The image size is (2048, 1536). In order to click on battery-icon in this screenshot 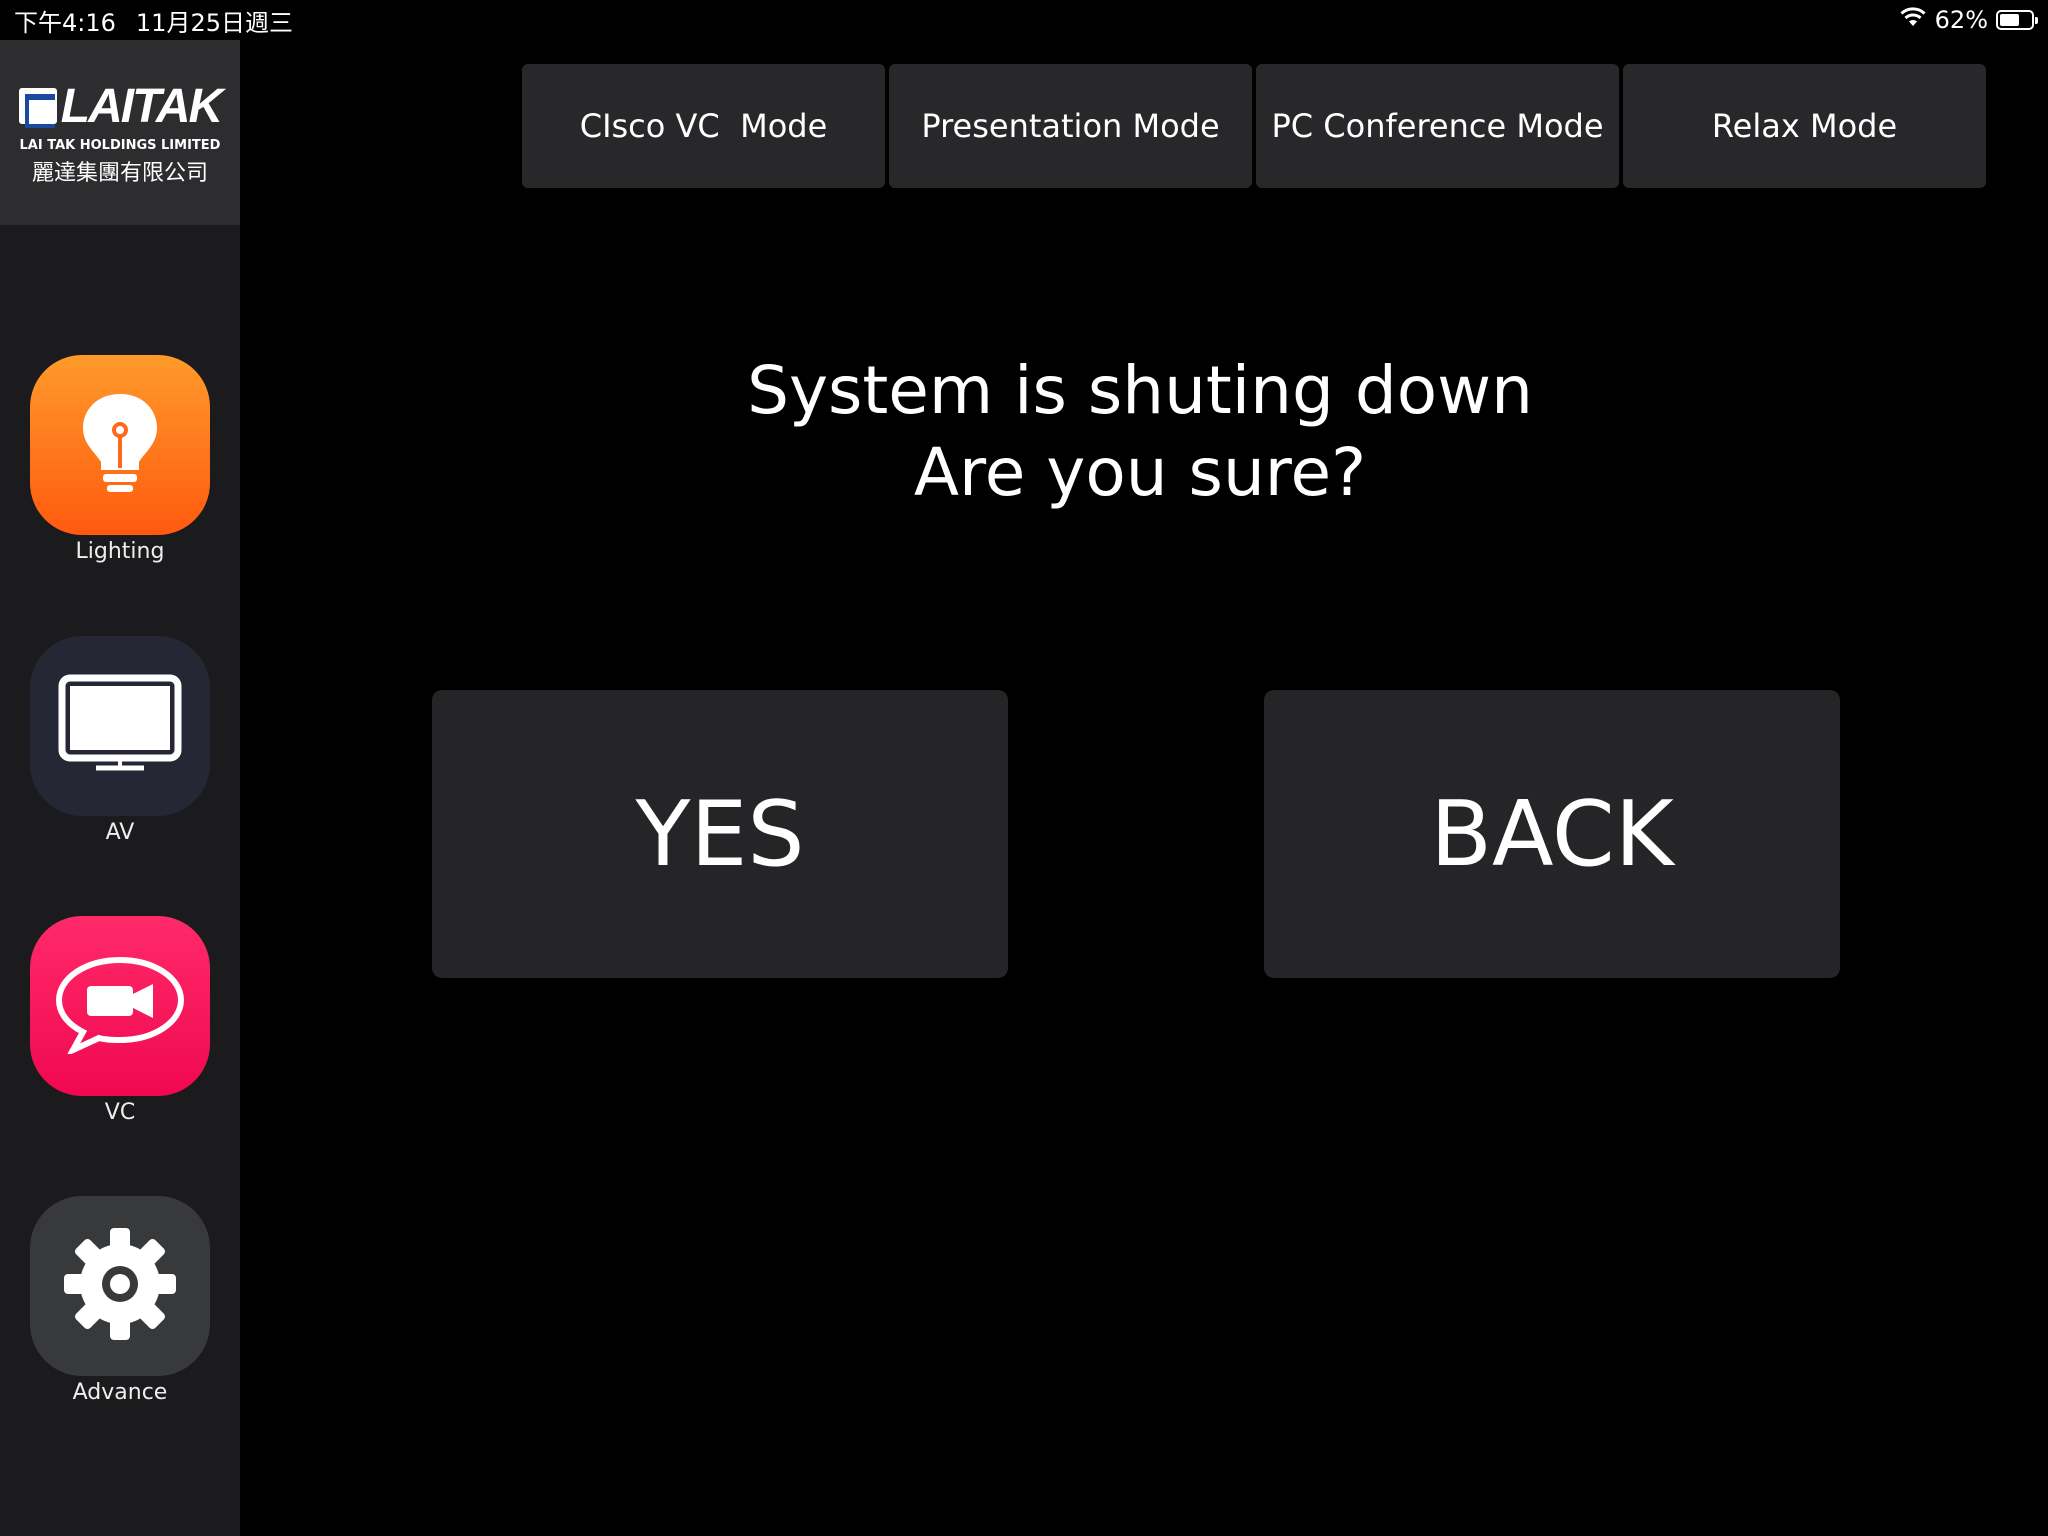, I will do `click(2017, 20)`.